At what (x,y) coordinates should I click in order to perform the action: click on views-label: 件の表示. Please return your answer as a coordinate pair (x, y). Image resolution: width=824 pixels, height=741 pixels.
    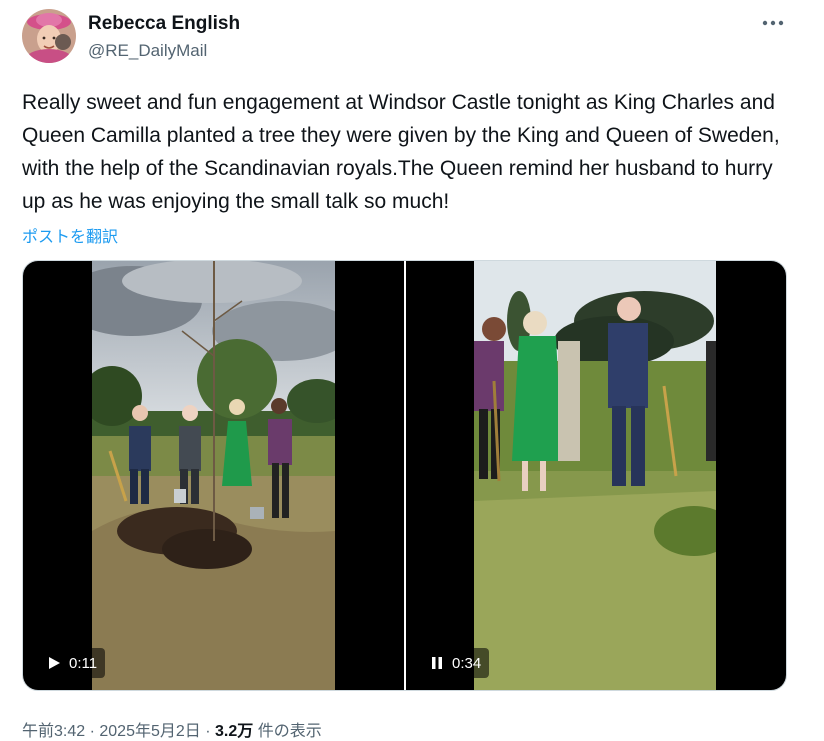
    Looking at the image, I should click on (287, 731).